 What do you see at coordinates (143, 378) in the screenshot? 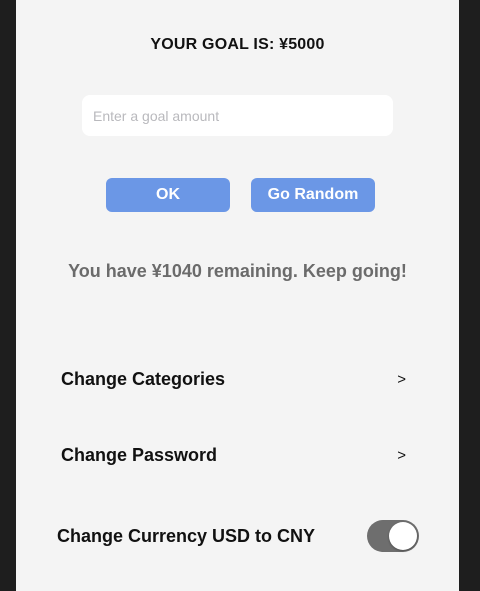
I see `change-categories-label: Change Categories` at bounding box center [143, 378].